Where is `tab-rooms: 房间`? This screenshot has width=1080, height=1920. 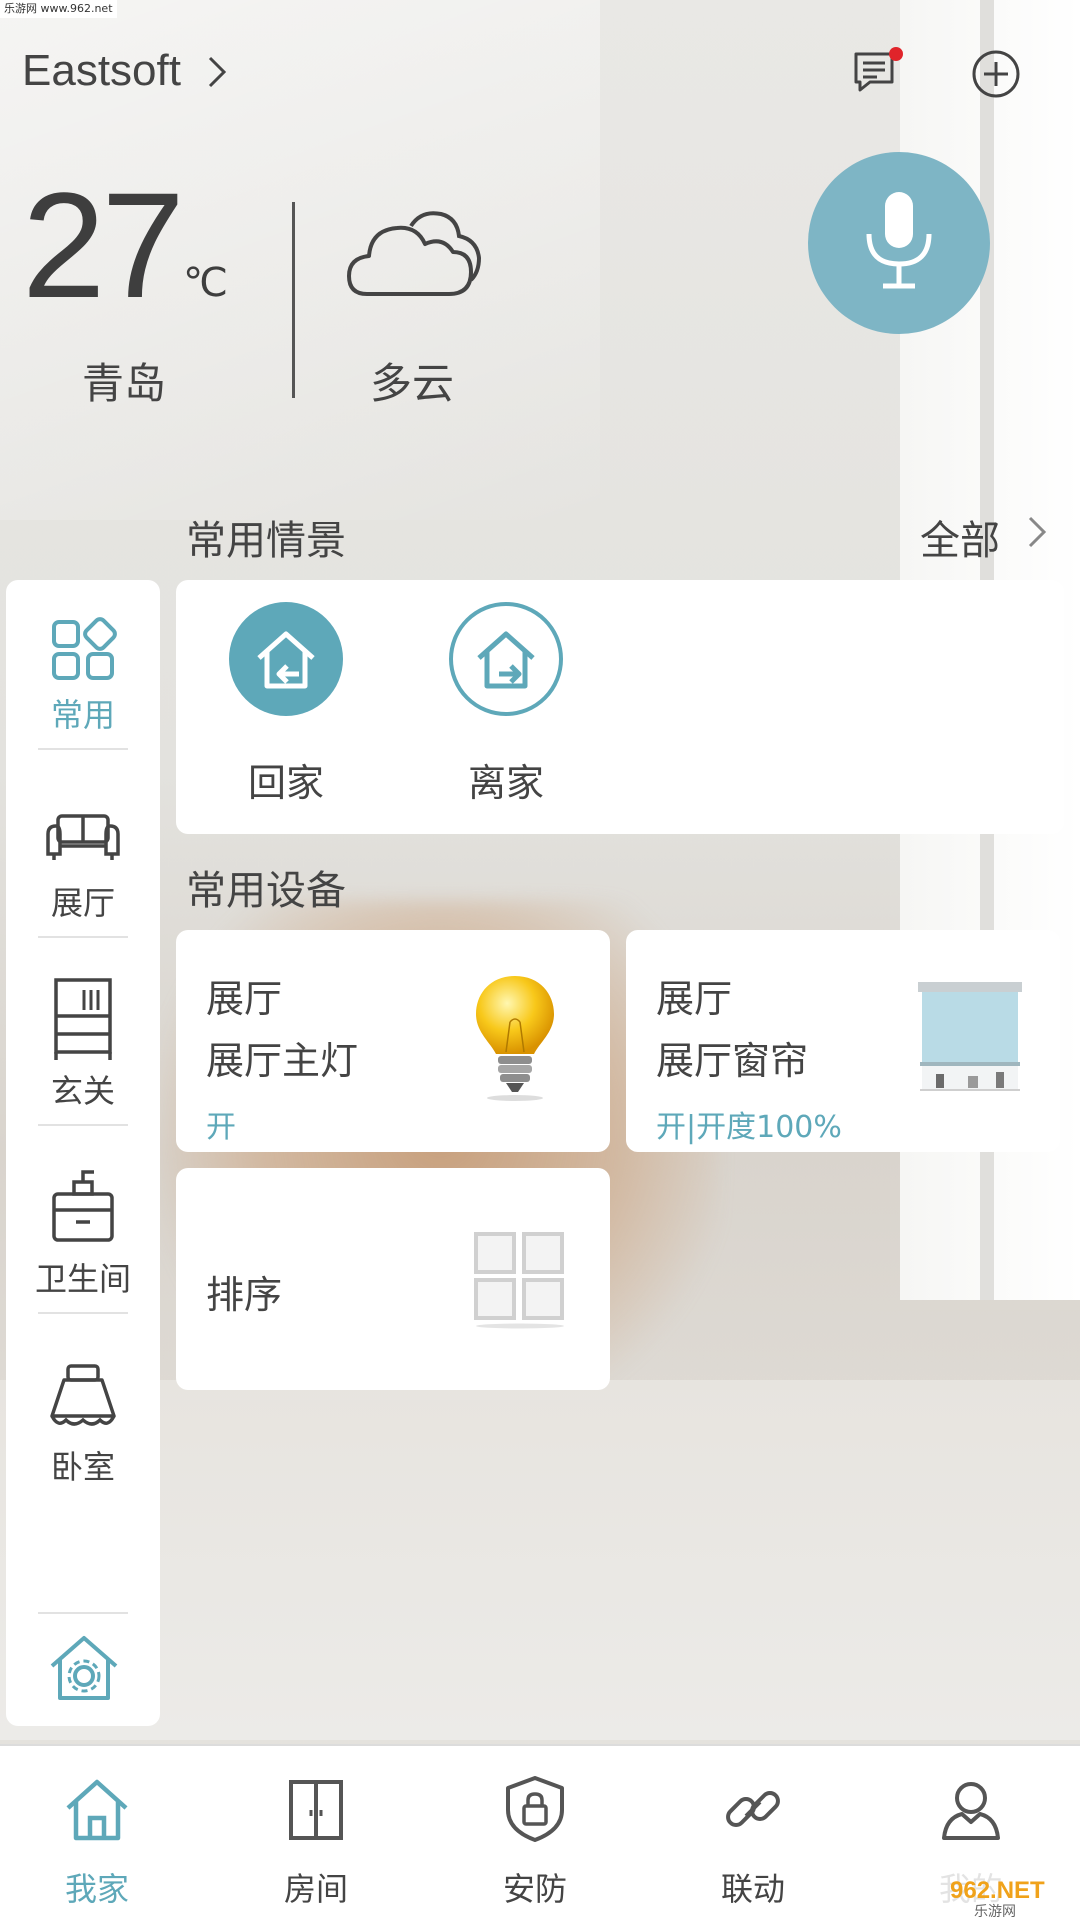 tab-rooms: 房间 is located at coordinates (316, 1833).